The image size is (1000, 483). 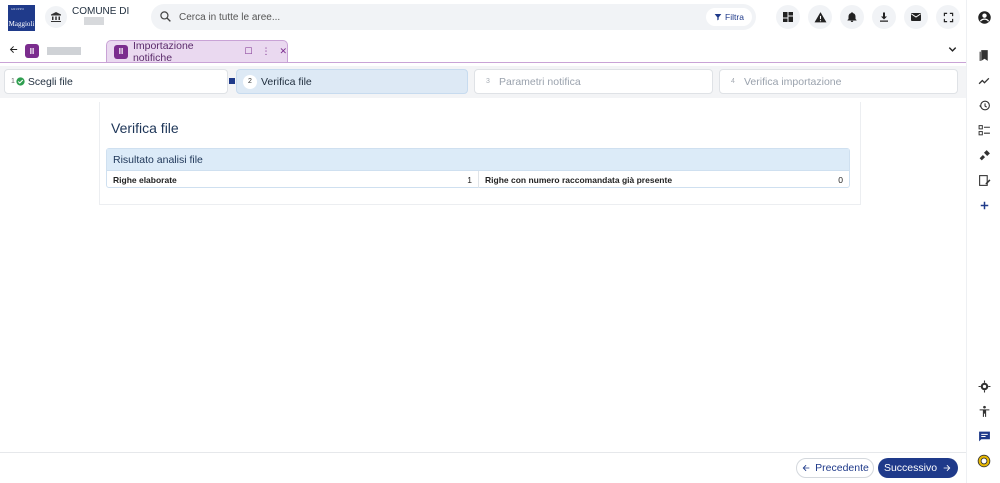 What do you see at coordinates (718, 17) in the screenshot?
I see `filter-icon` at bounding box center [718, 17].